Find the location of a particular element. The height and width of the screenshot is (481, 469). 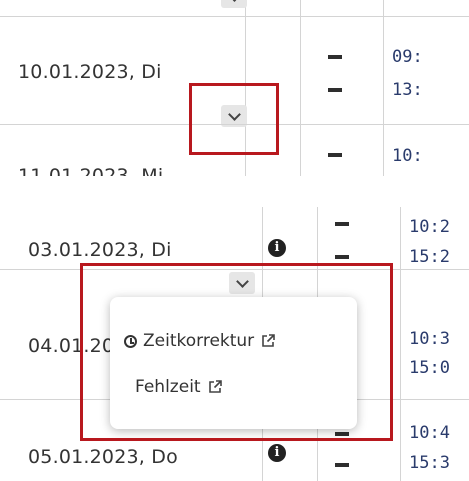

time-value: 10: is located at coordinates (407, 156).